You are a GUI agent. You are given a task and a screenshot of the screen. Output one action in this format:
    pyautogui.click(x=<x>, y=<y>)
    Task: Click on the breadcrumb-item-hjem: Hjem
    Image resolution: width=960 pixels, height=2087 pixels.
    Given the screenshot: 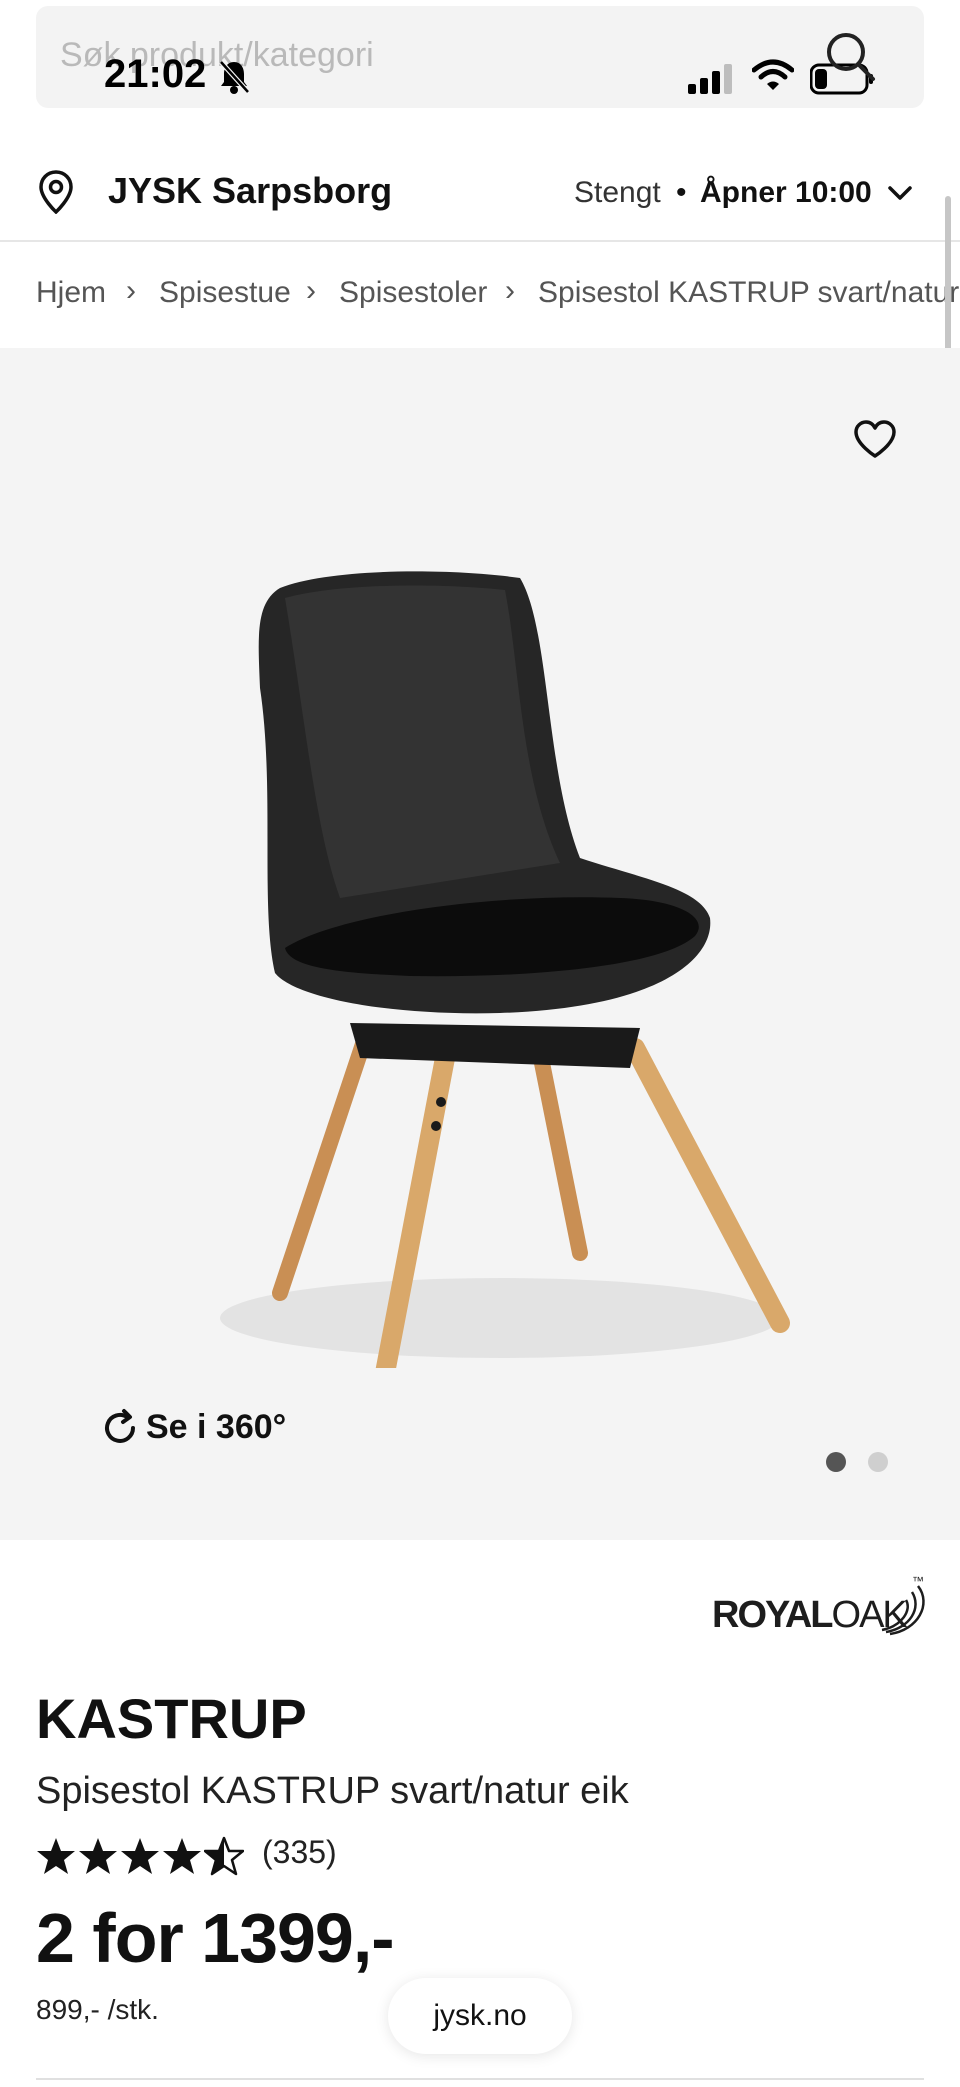 What is the action you would take?
    pyautogui.click(x=71, y=293)
    